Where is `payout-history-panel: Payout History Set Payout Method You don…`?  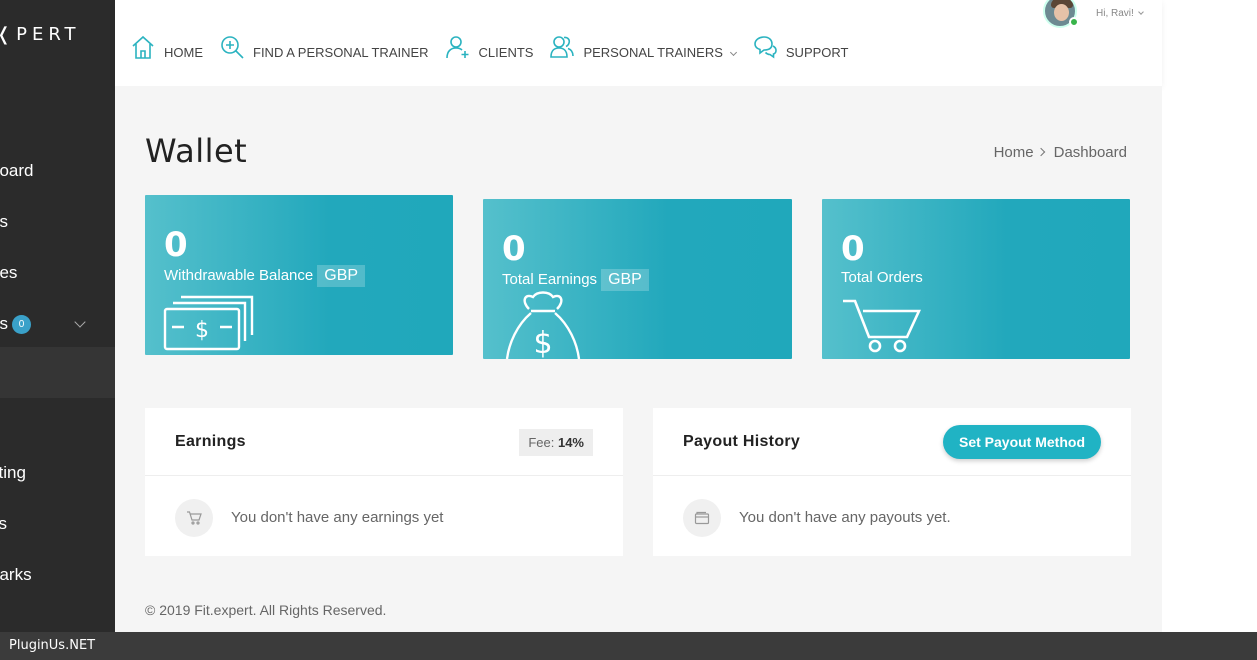
payout-history-panel: Payout History Set Payout Method You don… is located at coordinates (892, 482).